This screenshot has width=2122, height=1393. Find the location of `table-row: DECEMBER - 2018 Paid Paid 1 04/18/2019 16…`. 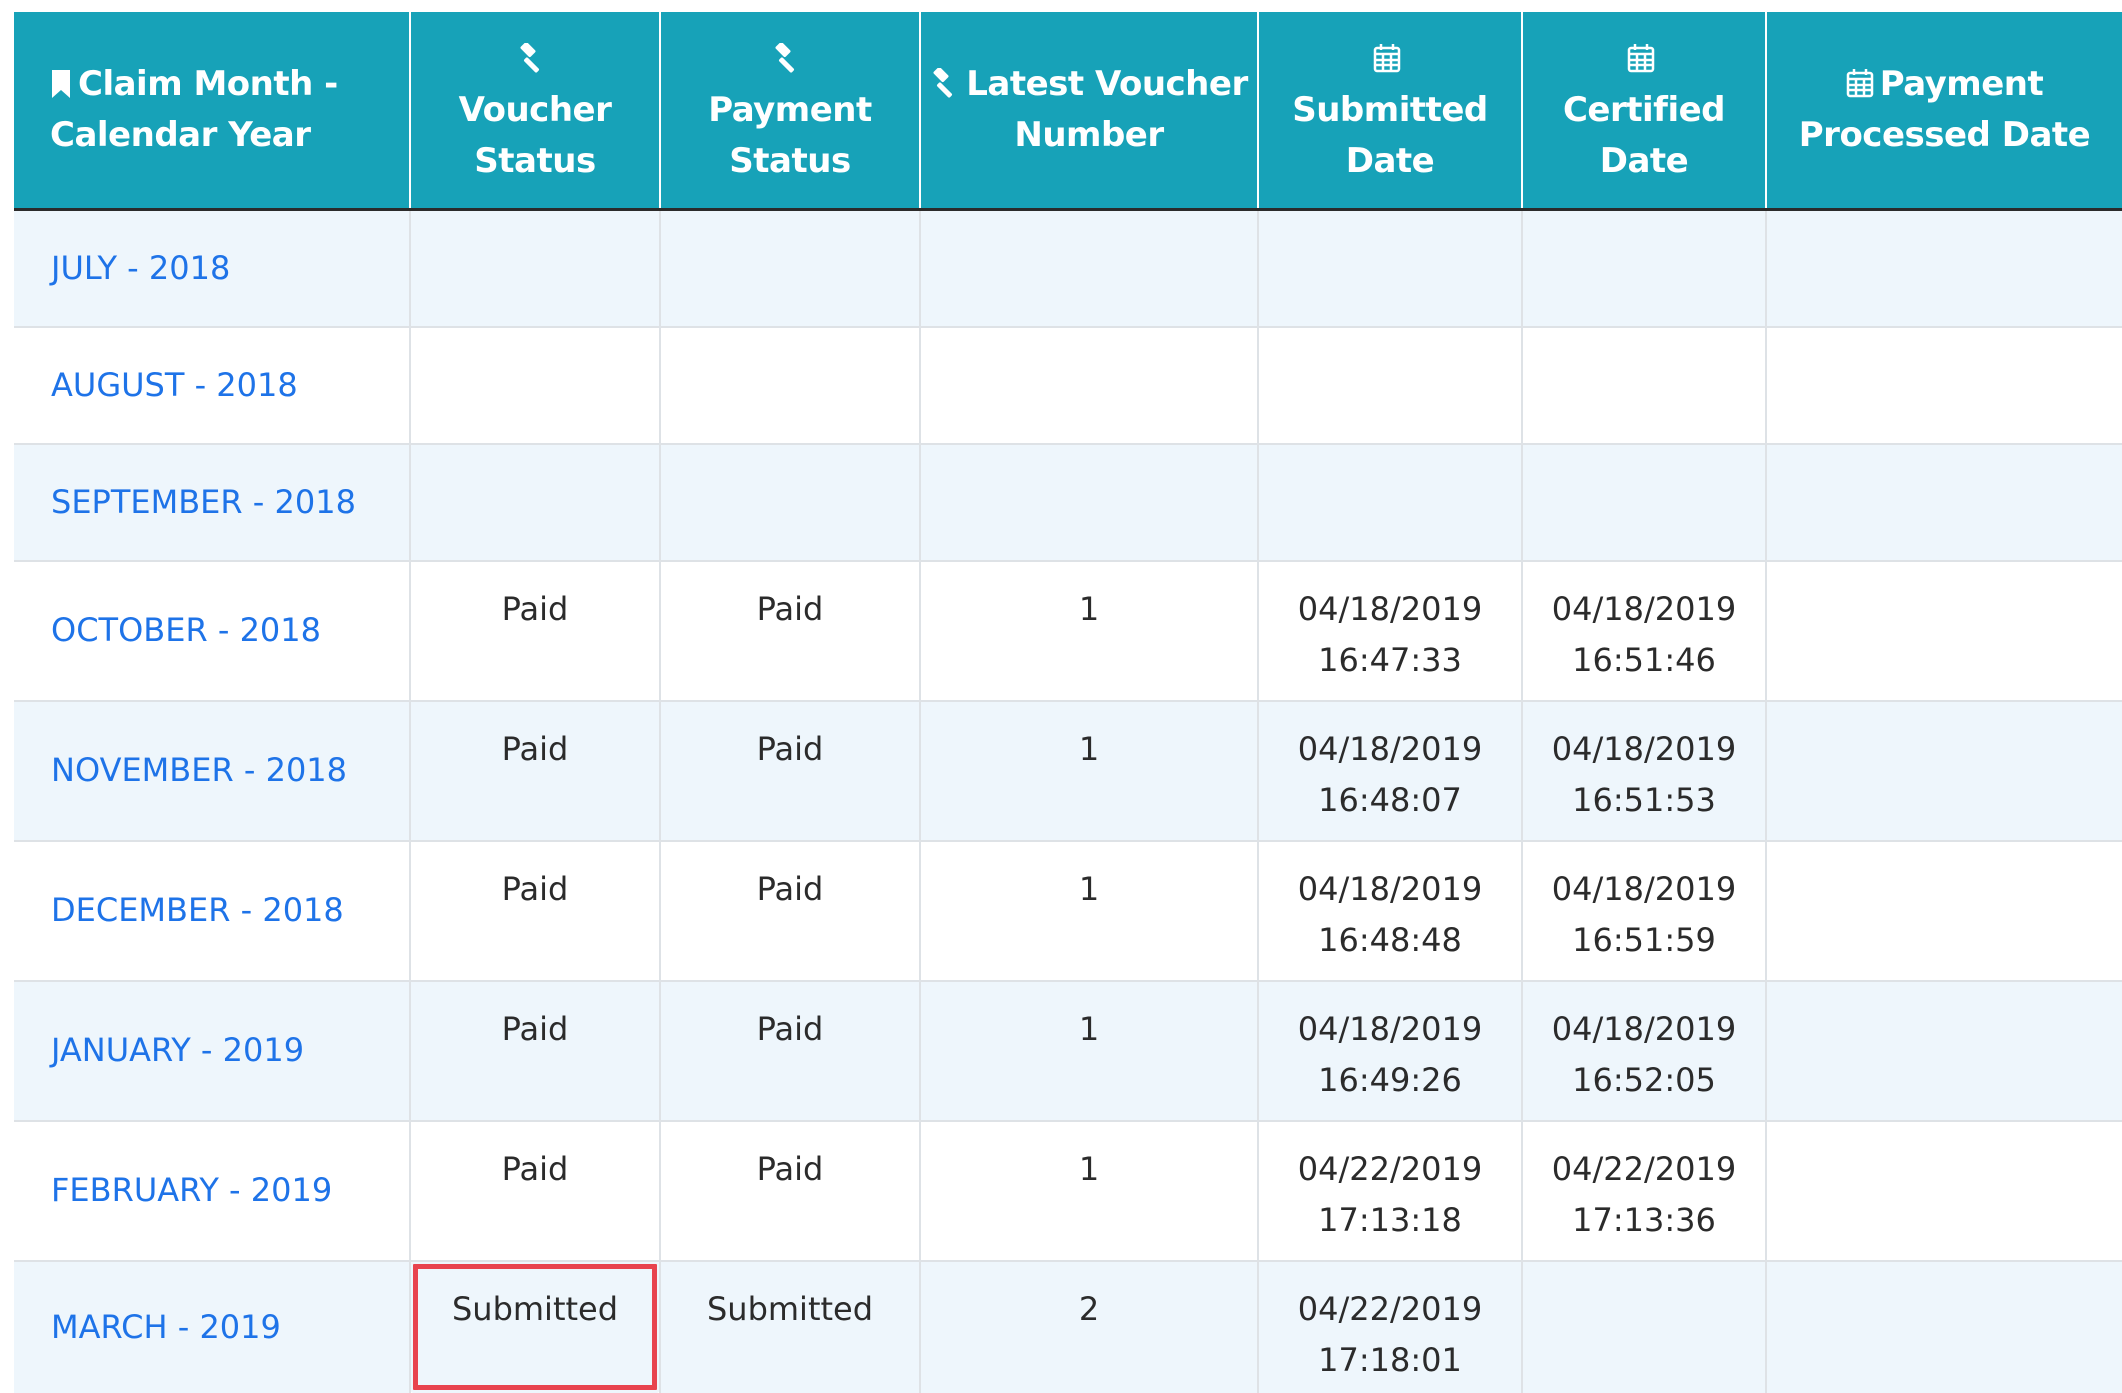

table-row: DECEMBER - 2018 Paid Paid 1 04/18/2019 16… is located at coordinates (1068, 910).